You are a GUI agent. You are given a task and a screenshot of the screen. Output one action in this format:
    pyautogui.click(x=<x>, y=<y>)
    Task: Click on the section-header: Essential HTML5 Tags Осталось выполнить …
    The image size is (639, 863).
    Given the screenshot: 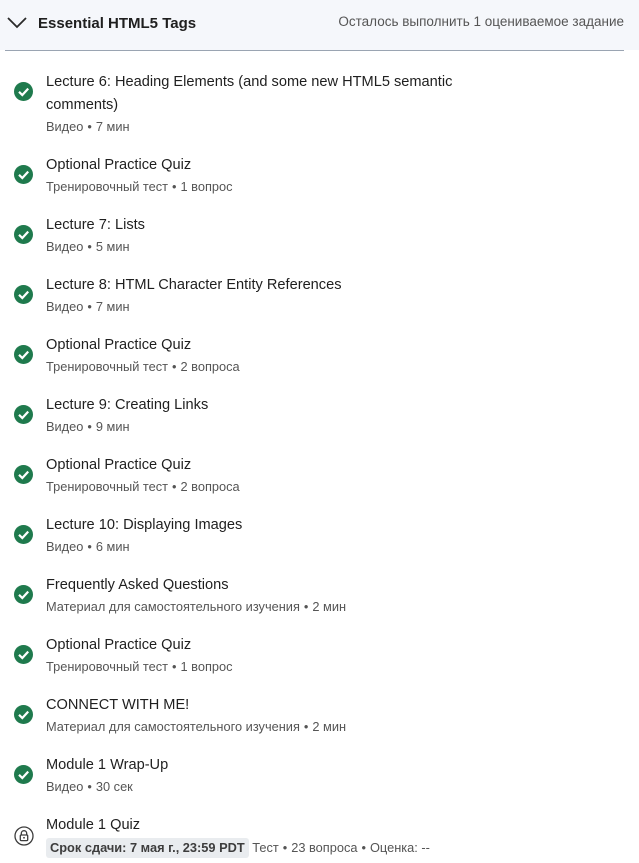 What is the action you would take?
    pyautogui.click(x=319, y=25)
    